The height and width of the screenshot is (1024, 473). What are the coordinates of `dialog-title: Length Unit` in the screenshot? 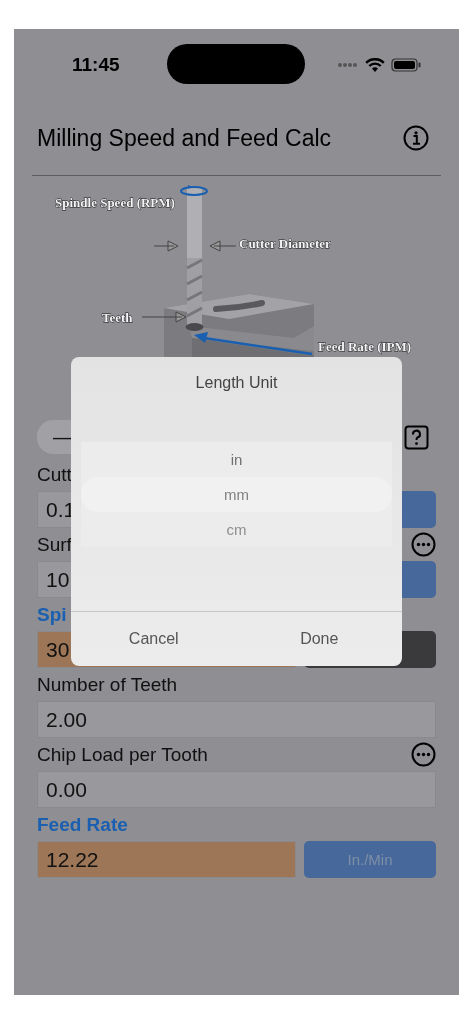 It's located at (236, 383).